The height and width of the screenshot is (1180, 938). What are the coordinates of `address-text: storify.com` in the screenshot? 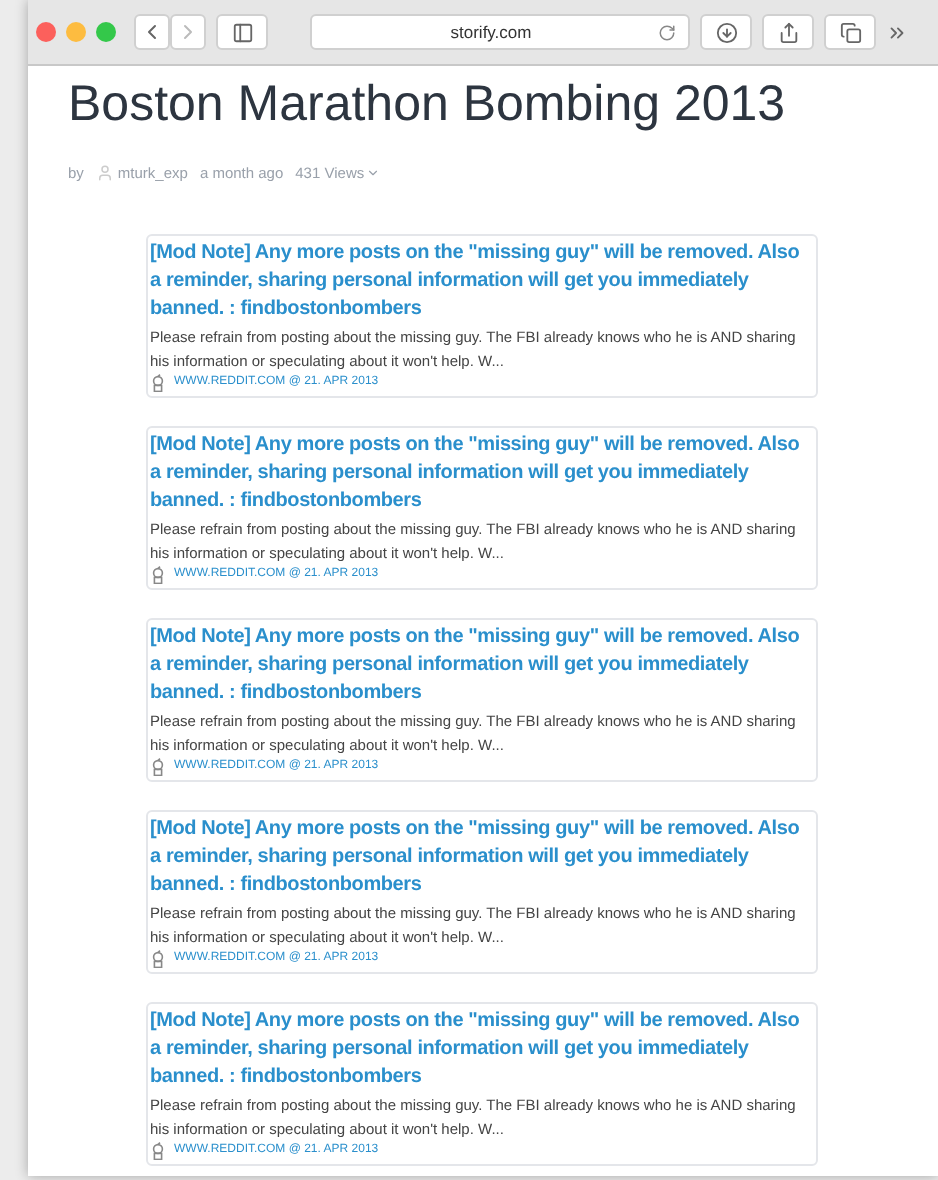 It's located at (491, 32).